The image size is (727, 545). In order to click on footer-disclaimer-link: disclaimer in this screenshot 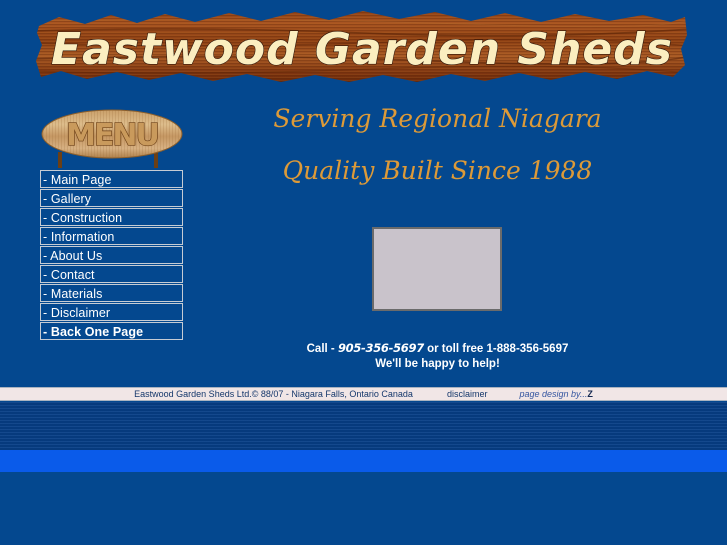, I will do `click(467, 394)`.